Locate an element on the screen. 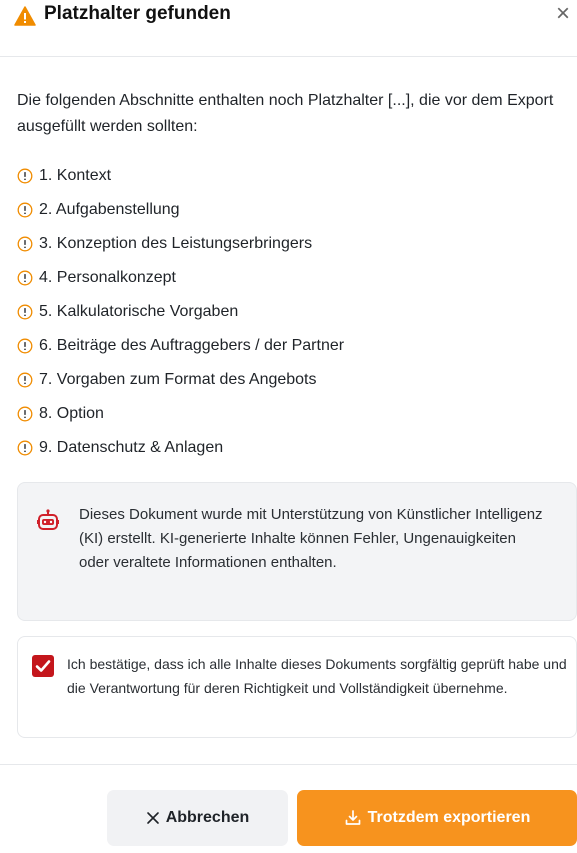 The width and height of the screenshot is (577, 853). list-item: 2. Aufgabenstellung is located at coordinates (180, 210).